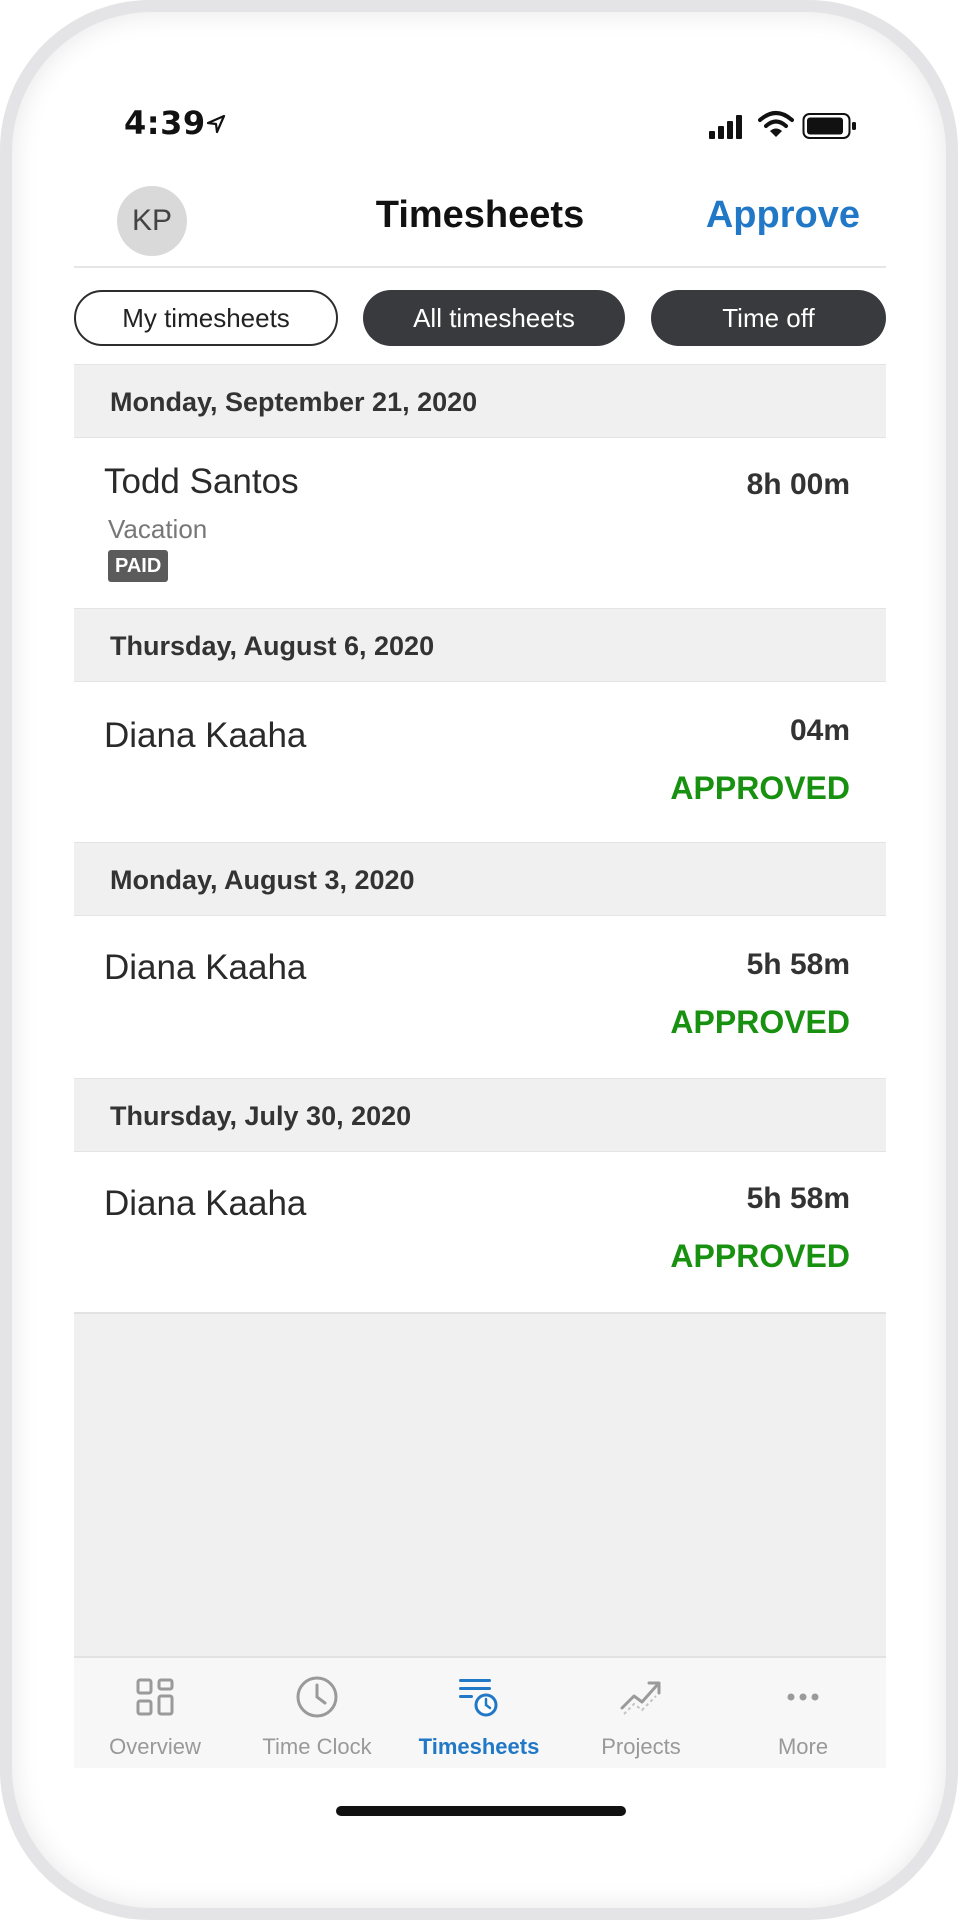 The height and width of the screenshot is (1922, 960). I want to click on clock-icon, so click(317, 1697).